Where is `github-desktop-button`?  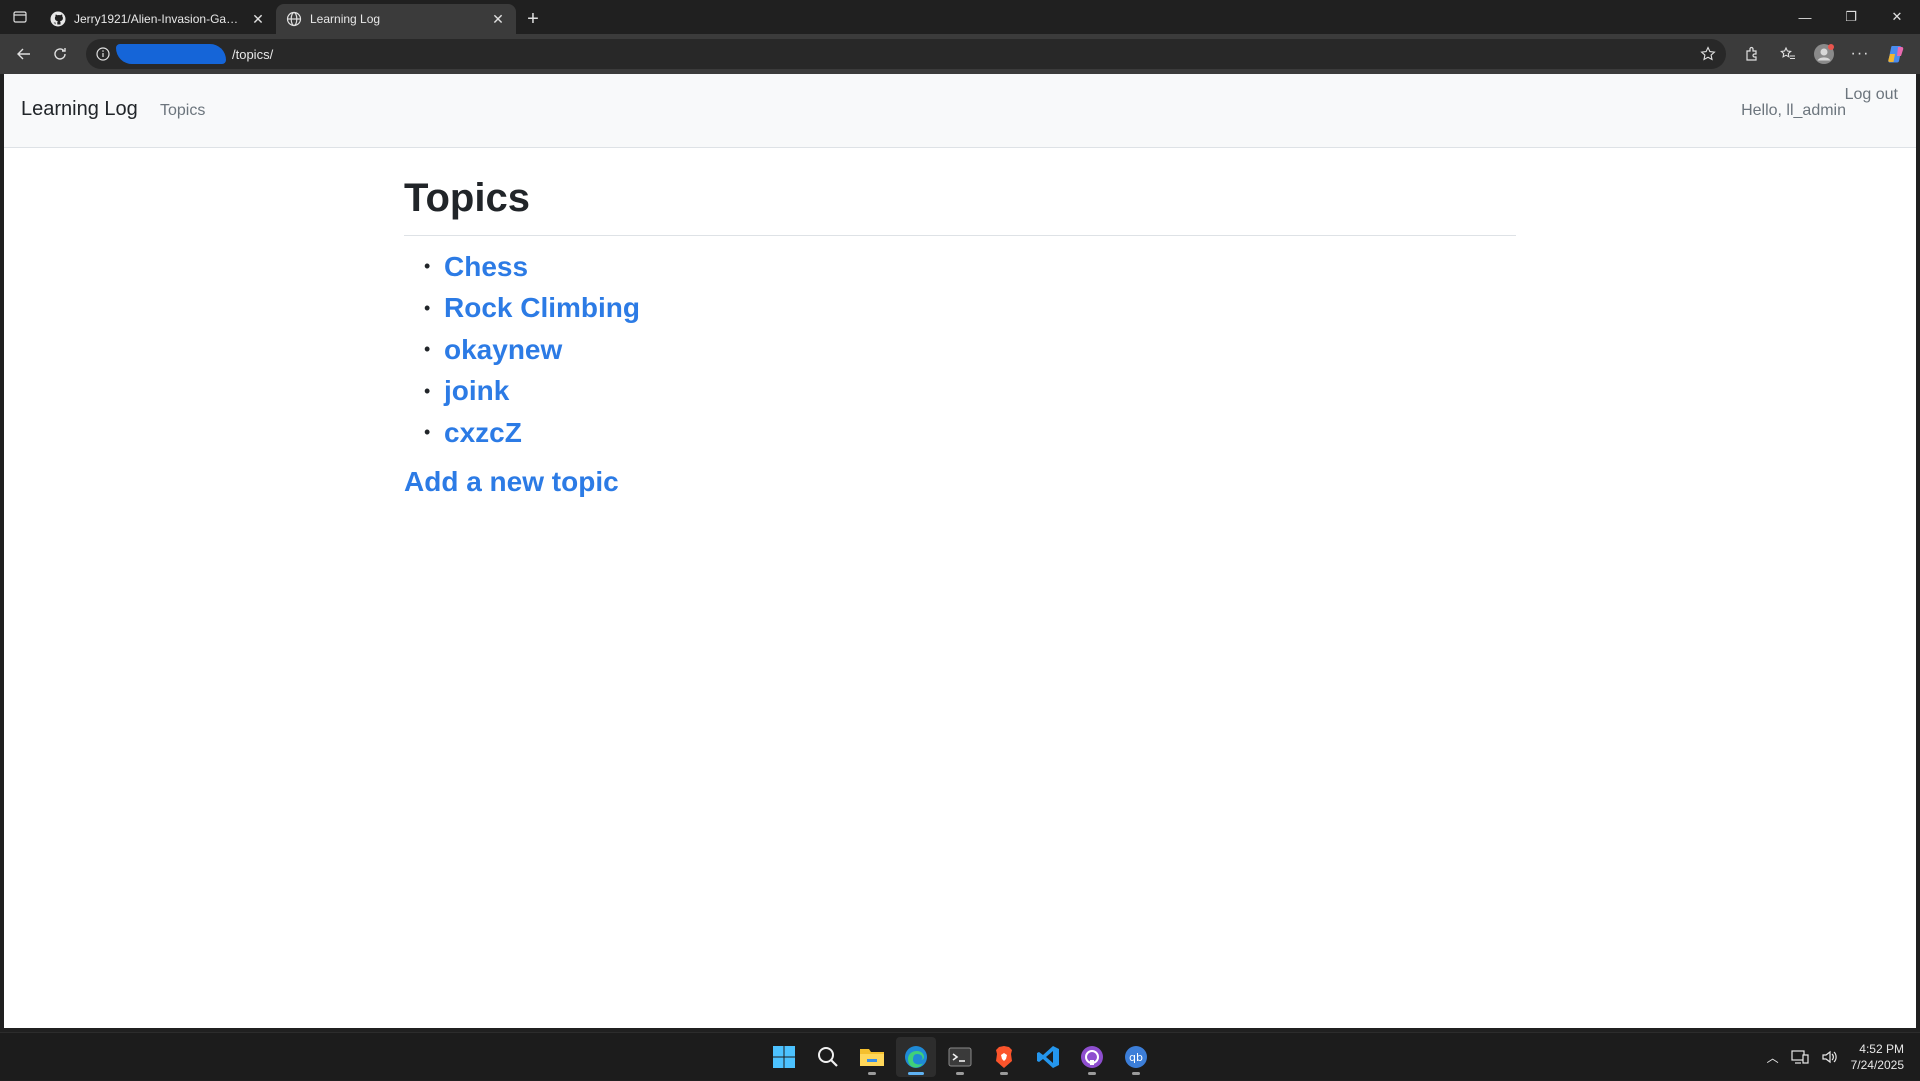
github-desktop-button is located at coordinates (1092, 1057).